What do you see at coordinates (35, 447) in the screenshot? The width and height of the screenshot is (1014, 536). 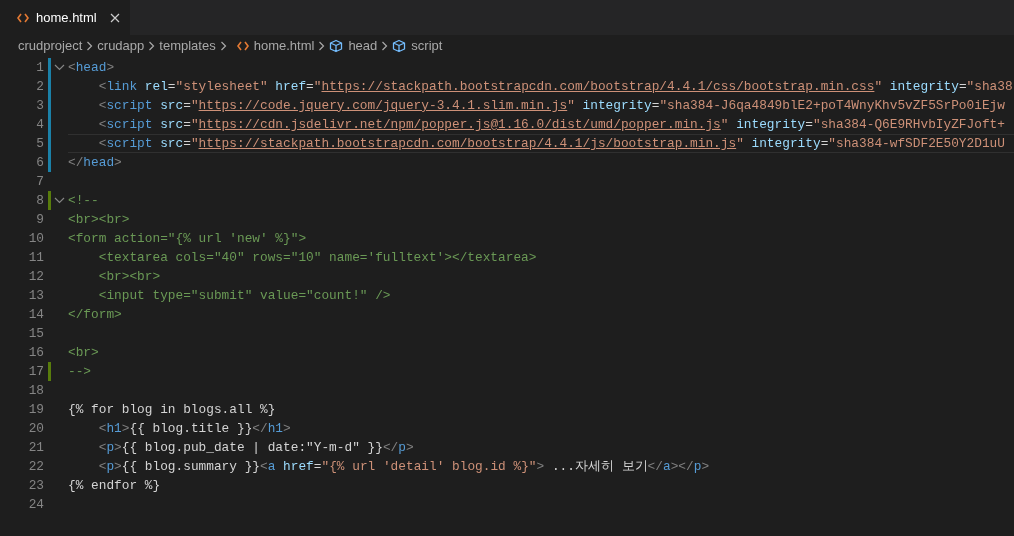 I see `line-number: 21` at bounding box center [35, 447].